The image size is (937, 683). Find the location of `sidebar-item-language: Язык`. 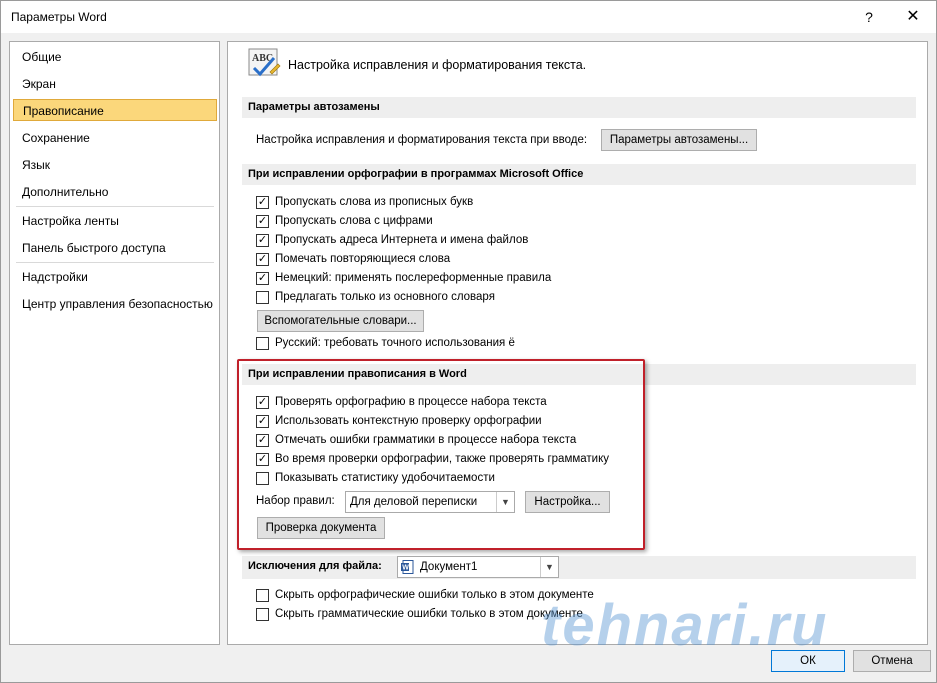

sidebar-item-language: Язык is located at coordinates (115, 165).